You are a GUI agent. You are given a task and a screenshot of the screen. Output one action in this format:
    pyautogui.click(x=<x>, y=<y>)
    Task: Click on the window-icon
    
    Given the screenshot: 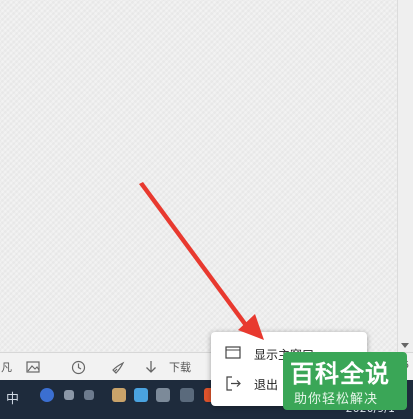 What is the action you would take?
    pyautogui.click(x=233, y=354)
    